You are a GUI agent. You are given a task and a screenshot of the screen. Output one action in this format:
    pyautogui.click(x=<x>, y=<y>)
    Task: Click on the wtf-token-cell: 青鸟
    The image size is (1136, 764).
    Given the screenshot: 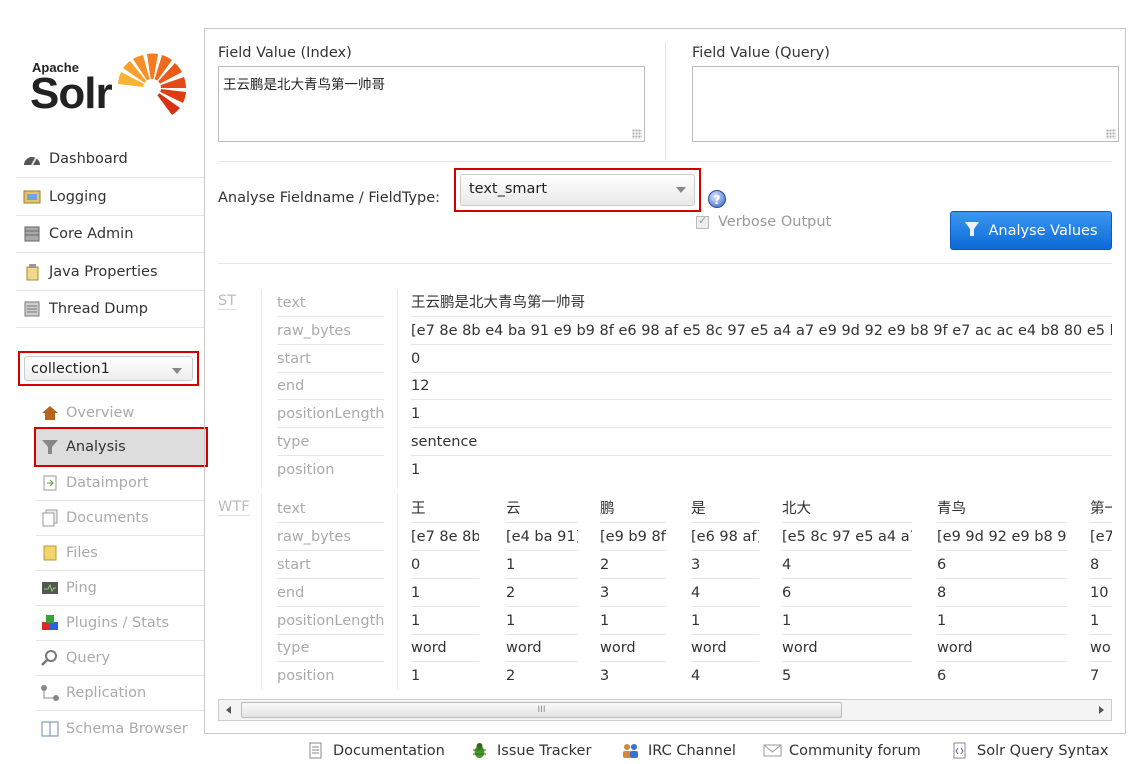 What is the action you would take?
    pyautogui.click(x=1002, y=510)
    